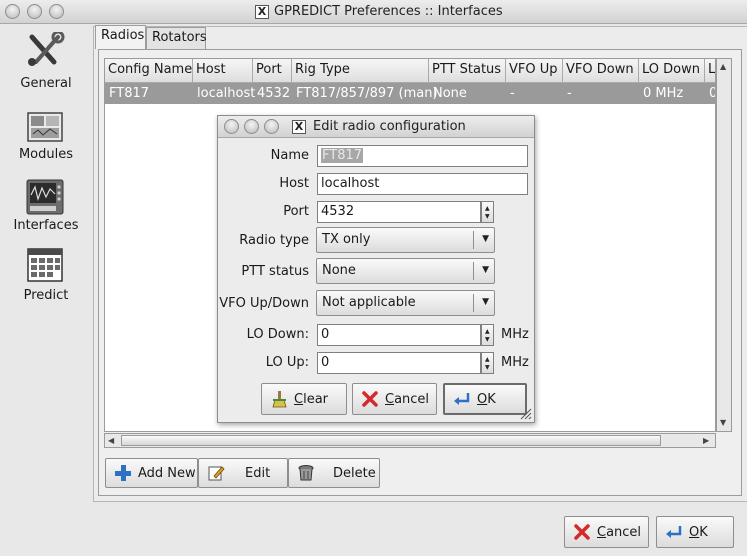  What do you see at coordinates (274, 93) in the screenshot?
I see `cell-port: 4532` at bounding box center [274, 93].